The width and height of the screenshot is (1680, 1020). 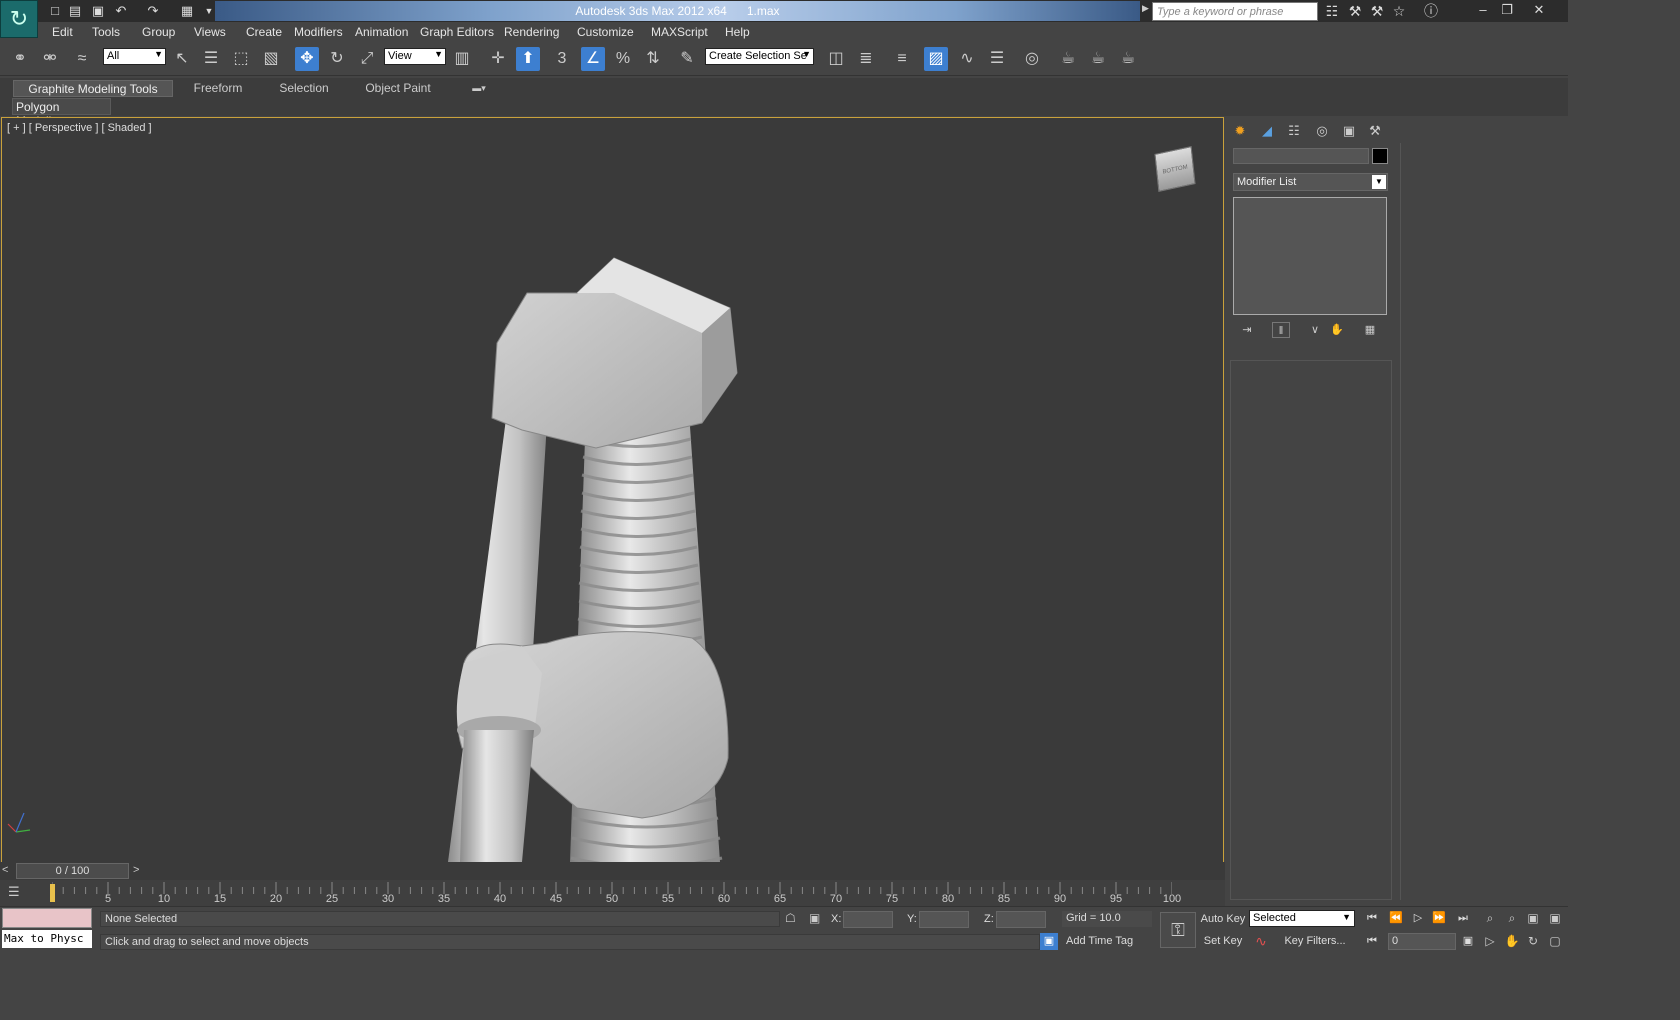 What do you see at coordinates (1349, 131) in the screenshot?
I see `display-tab-icon: ▣` at bounding box center [1349, 131].